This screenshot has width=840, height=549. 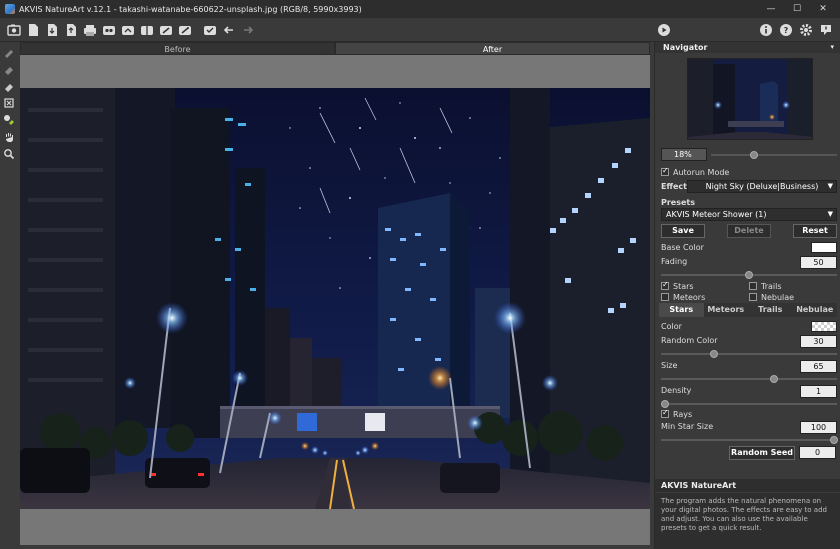 I want to click on collapse-icon: ▾, so click(x=832, y=47).